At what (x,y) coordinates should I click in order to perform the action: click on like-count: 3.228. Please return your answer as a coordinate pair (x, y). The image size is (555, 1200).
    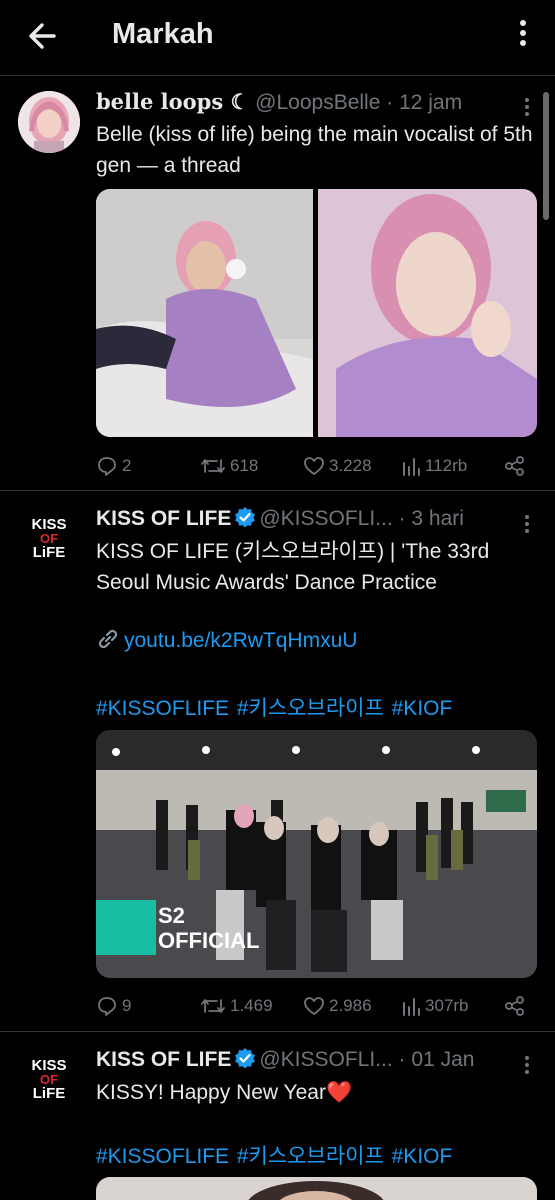
    Looking at the image, I should click on (350, 465).